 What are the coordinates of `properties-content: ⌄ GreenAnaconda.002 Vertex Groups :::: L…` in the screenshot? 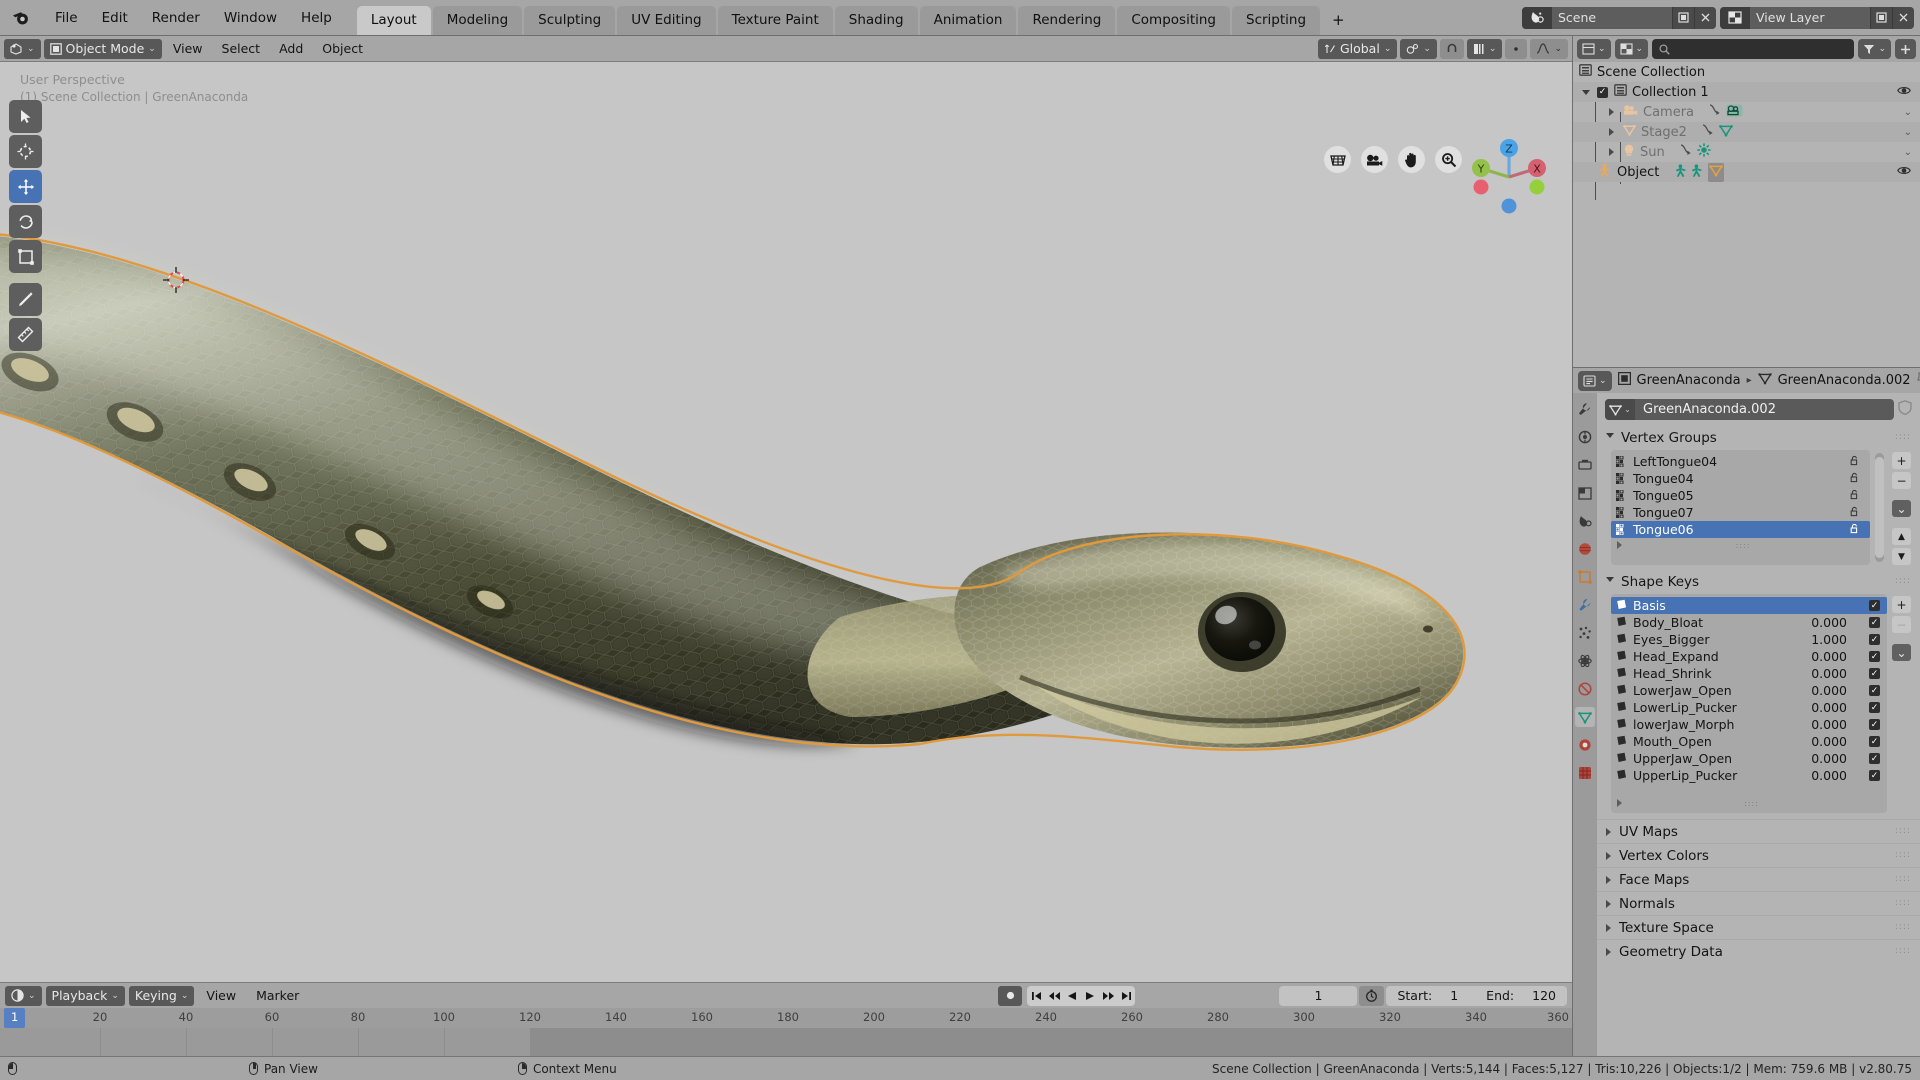 It's located at (1758, 724).